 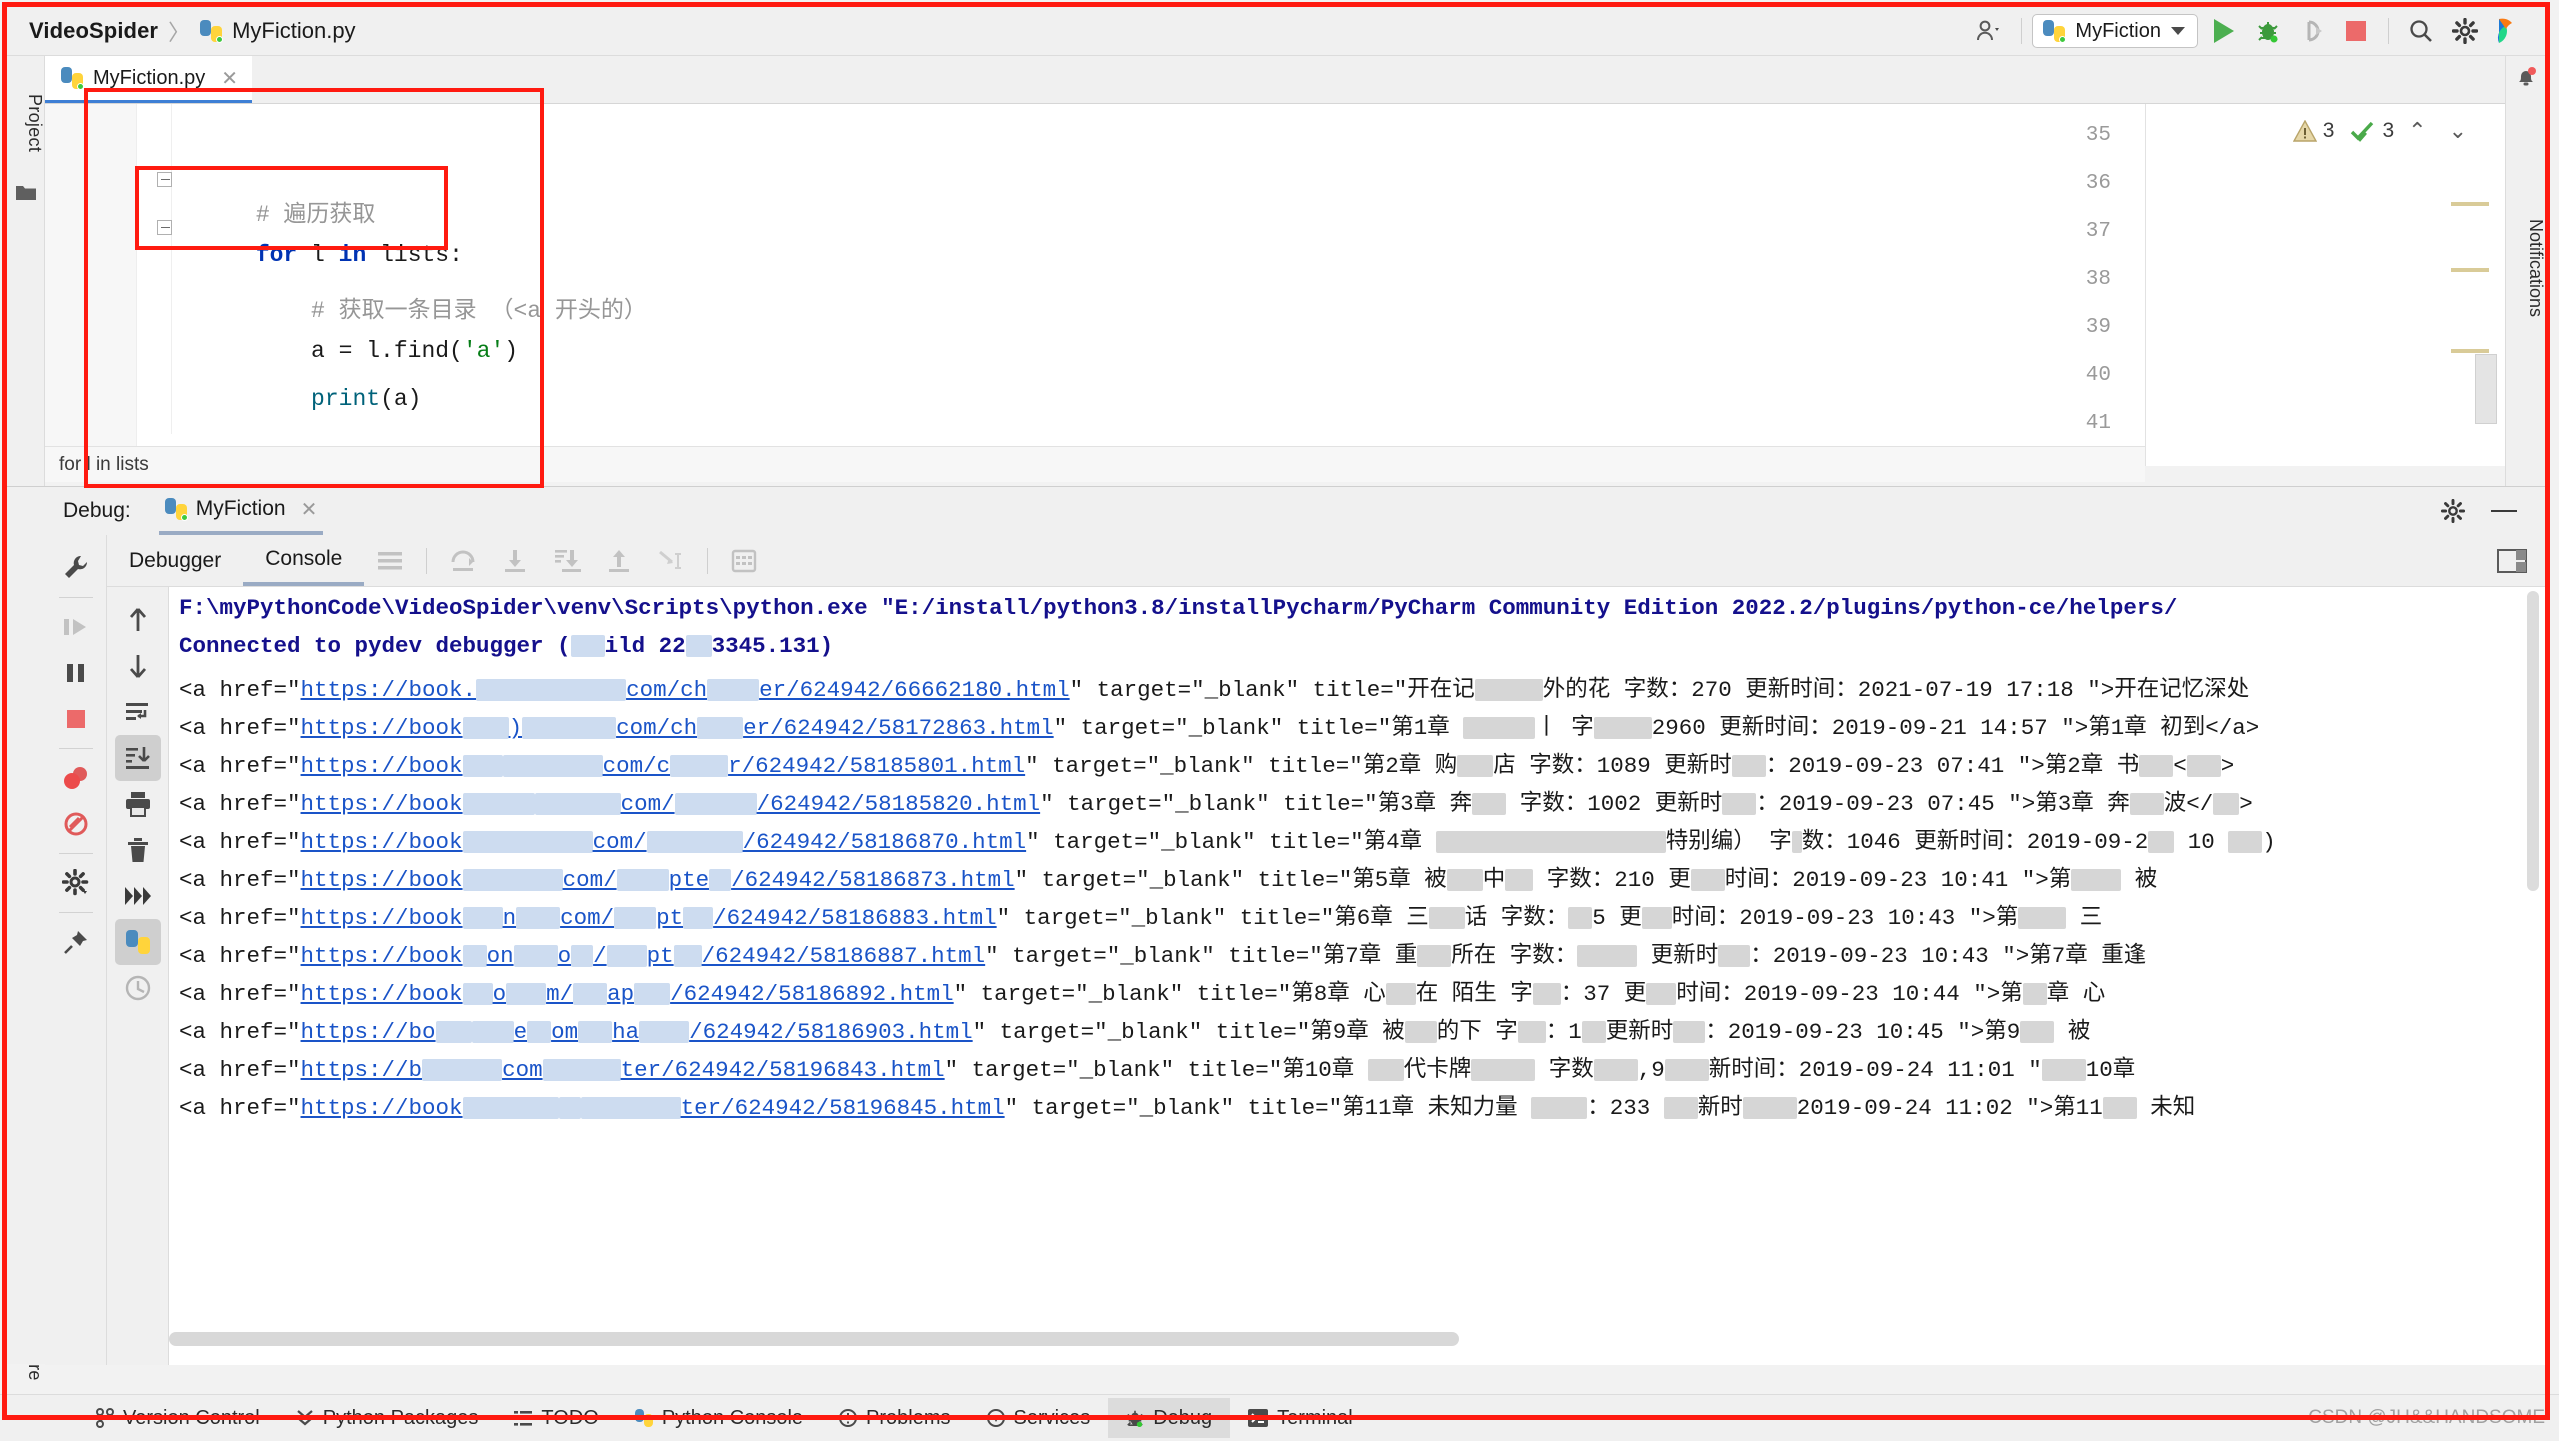 I want to click on pin-icon, so click(x=76, y=942).